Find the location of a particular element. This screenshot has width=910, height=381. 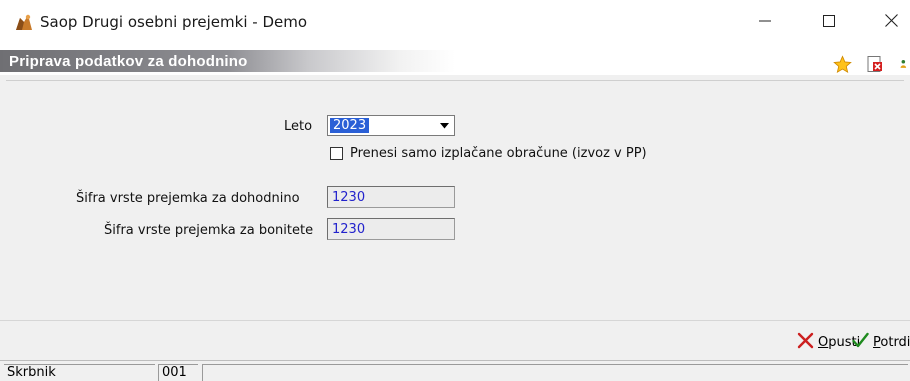

income-code-label: Šifra vrste prejemka za dohodnino is located at coordinates (188, 198).